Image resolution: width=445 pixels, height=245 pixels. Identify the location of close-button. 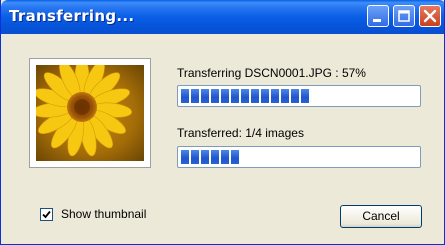
(430, 16).